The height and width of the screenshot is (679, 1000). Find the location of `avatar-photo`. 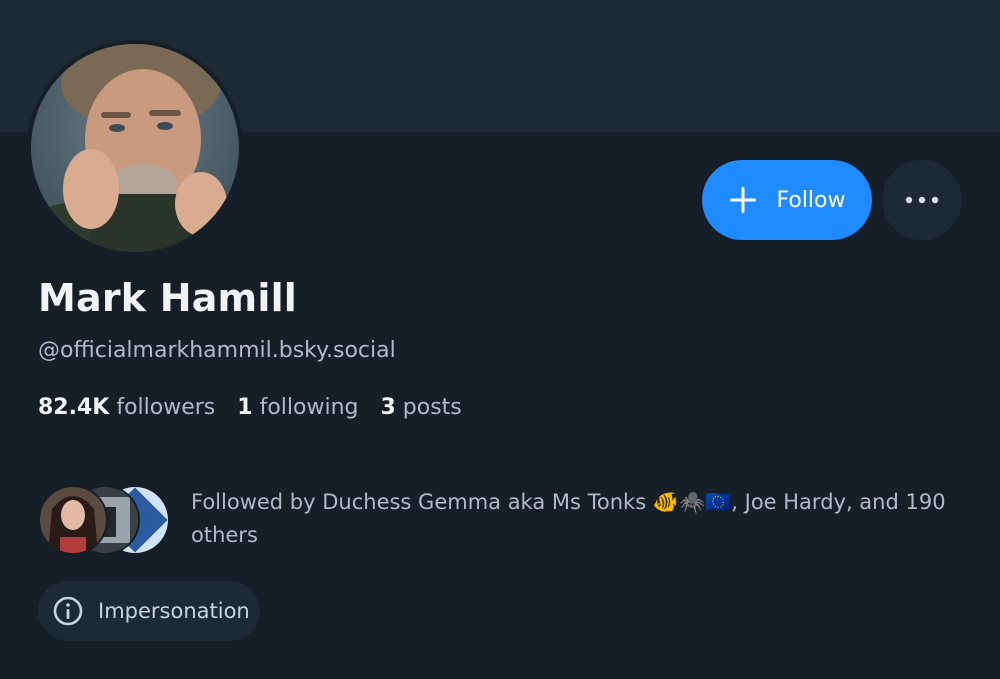

avatar-photo is located at coordinates (135, 148).